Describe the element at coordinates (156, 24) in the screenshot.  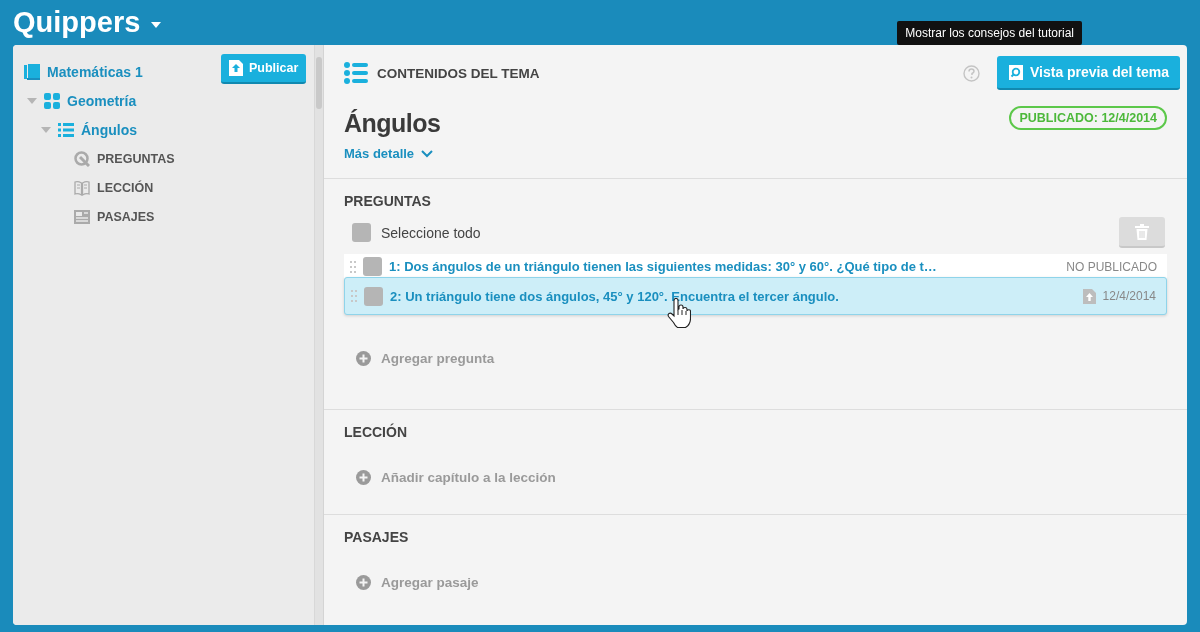
I see `caret-icon` at that location.